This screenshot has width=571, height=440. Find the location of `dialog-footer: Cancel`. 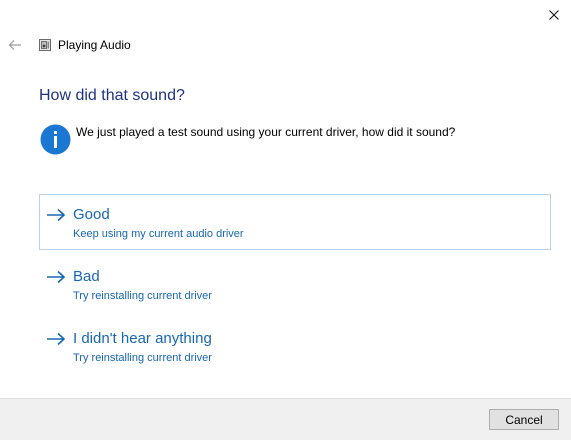

dialog-footer: Cancel is located at coordinates (285, 419).